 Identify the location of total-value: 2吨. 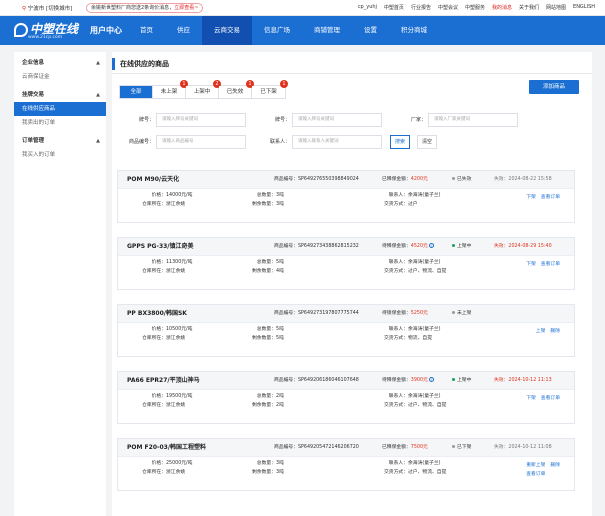
(280, 396).